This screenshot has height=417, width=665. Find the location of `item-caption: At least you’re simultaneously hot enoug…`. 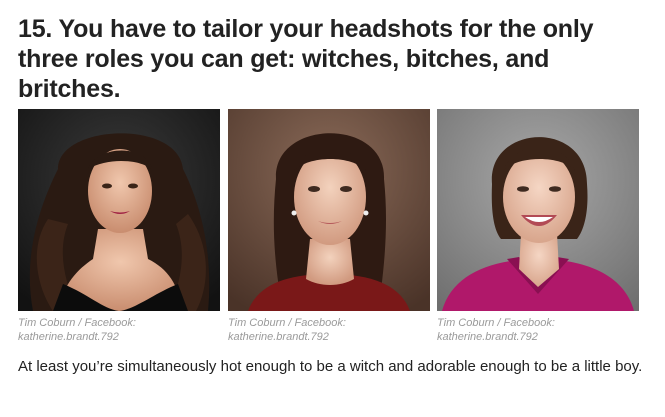

item-caption: At least you’re simultaneously hot enoug… is located at coordinates (330, 366).